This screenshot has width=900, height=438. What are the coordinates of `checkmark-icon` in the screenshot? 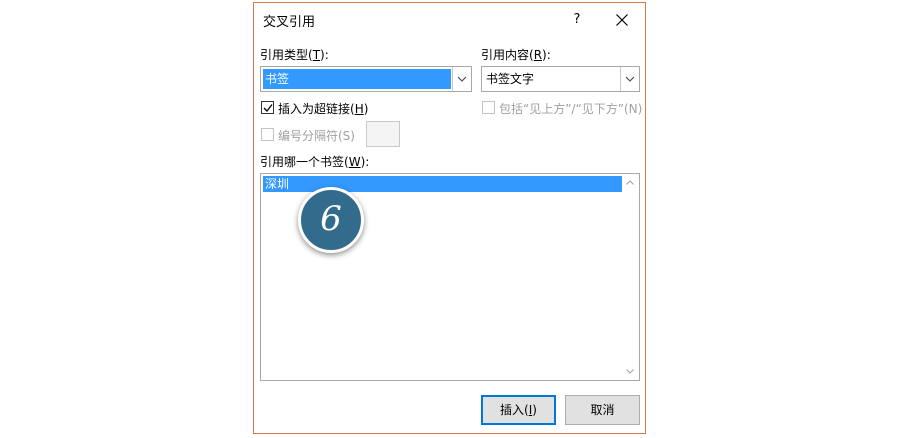 It's located at (268, 108).